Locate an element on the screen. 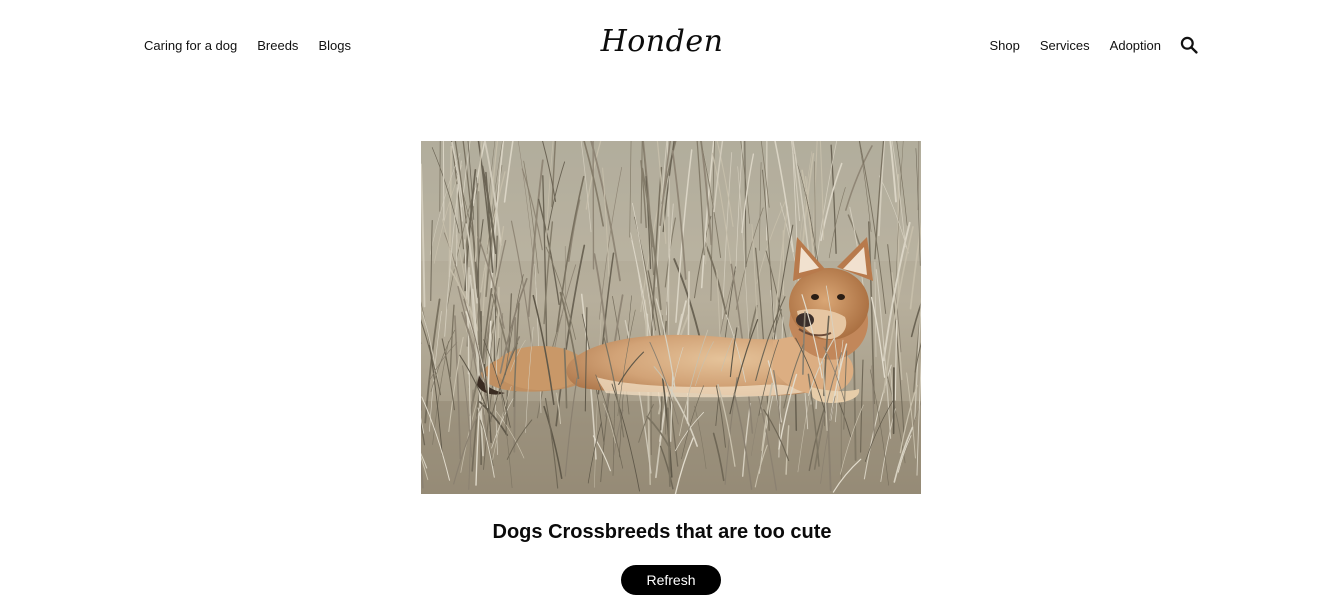 Image resolution: width=1324 pixels, height=595 pixels. nav-link-blogs: Blogs is located at coordinates (334, 46).